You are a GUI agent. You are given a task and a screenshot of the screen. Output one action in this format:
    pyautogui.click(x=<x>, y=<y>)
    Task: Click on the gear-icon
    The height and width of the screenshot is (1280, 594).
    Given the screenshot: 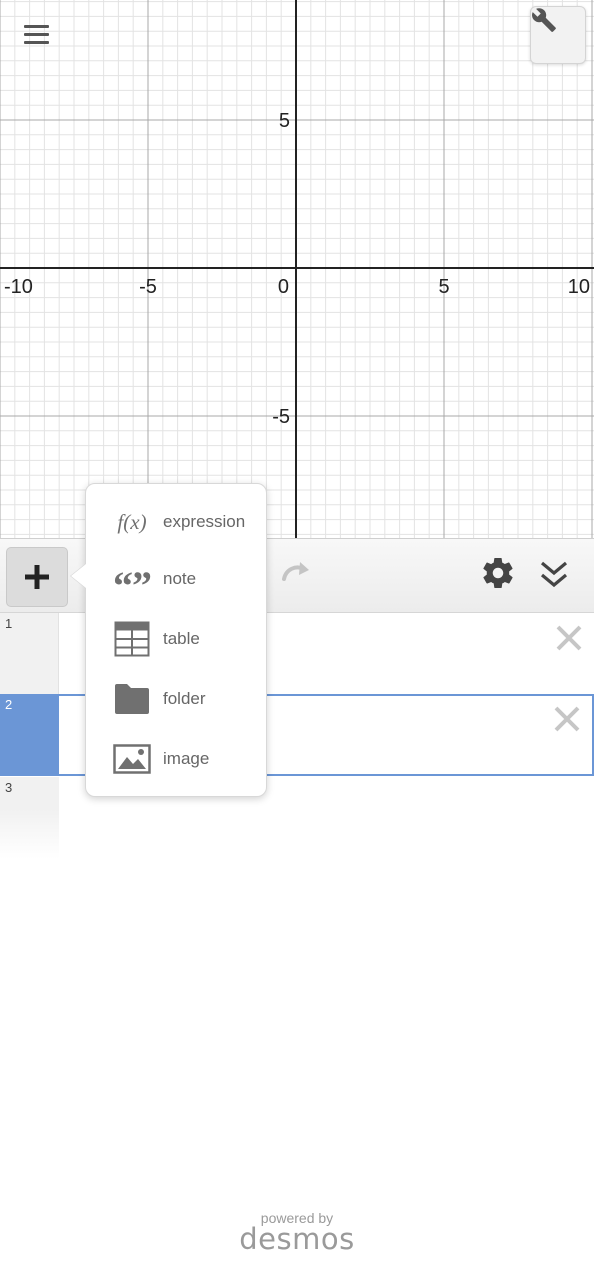 What is the action you would take?
    pyautogui.click(x=498, y=573)
    